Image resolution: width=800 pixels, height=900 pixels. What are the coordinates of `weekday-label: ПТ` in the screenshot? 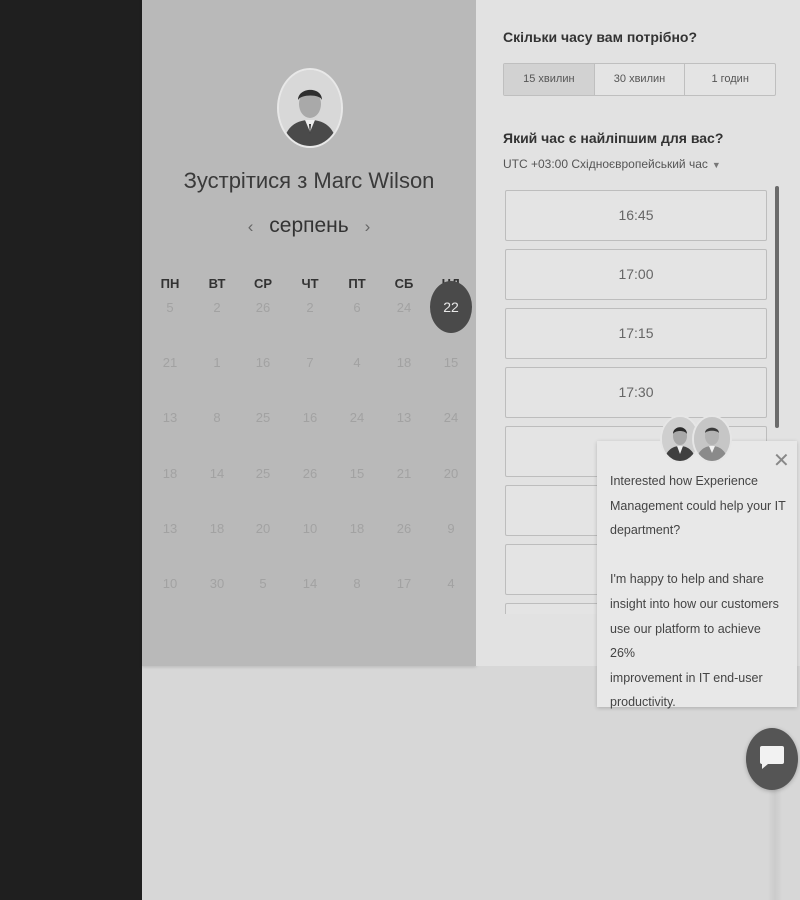 It's located at (357, 283).